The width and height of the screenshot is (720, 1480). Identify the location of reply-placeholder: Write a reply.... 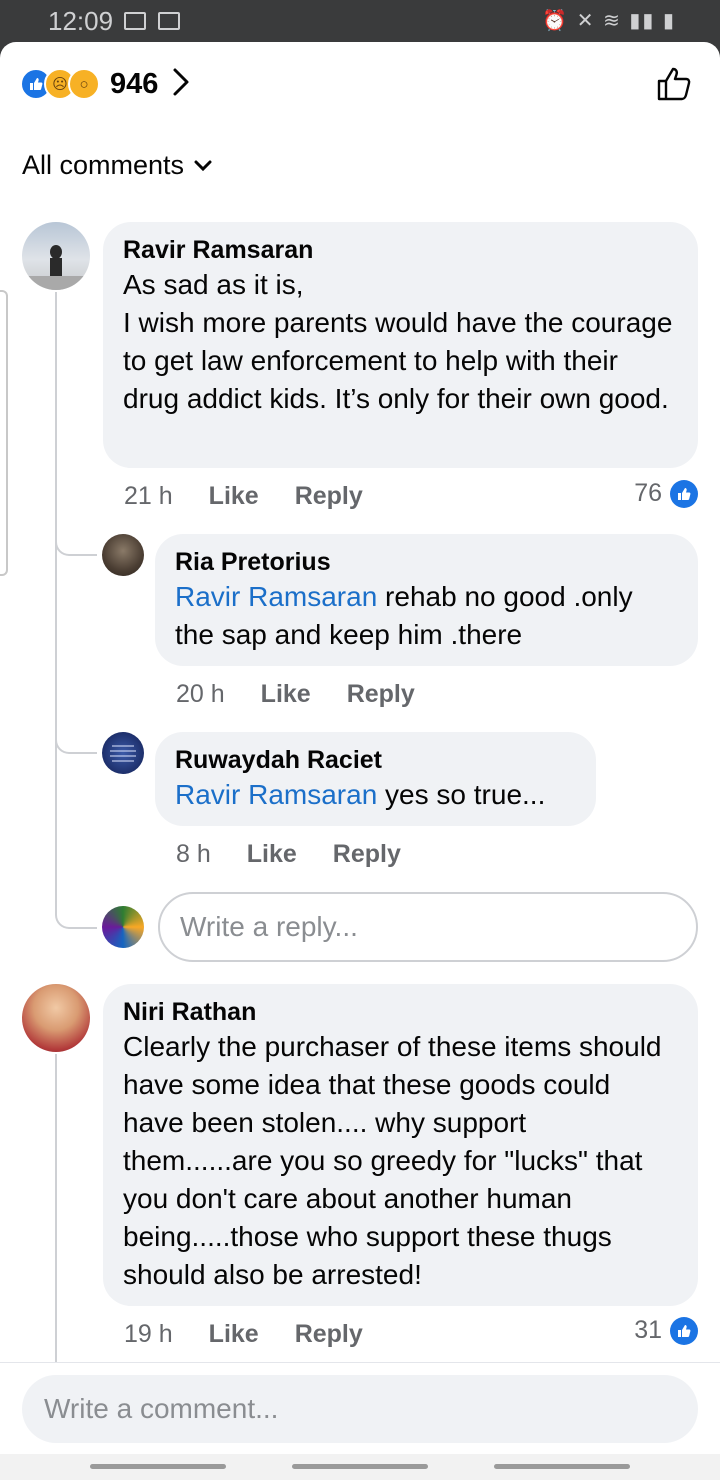
(269, 926).